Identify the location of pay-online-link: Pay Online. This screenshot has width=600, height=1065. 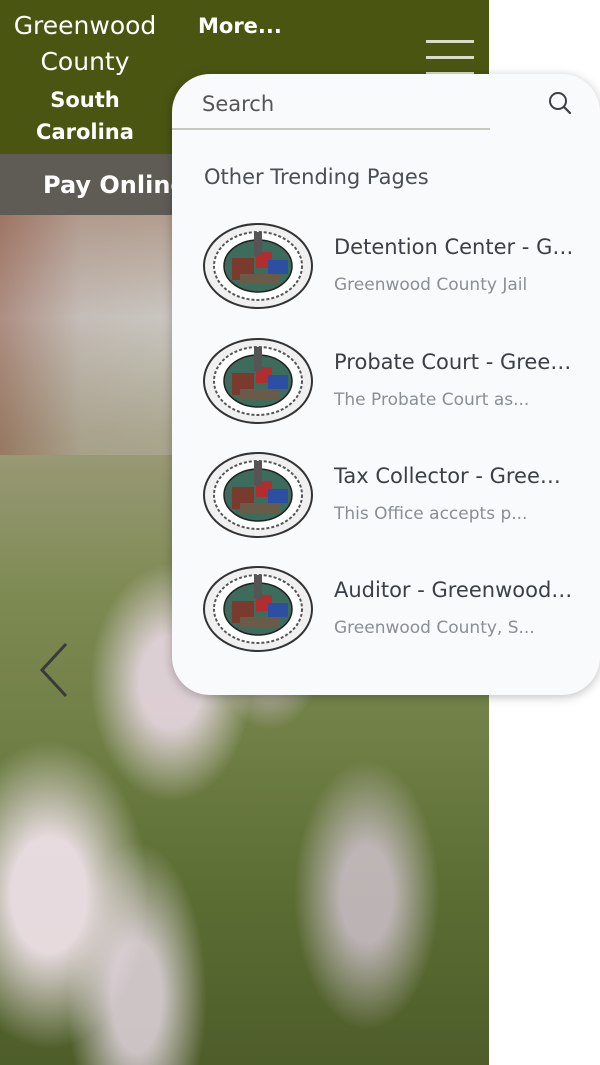
(115, 185).